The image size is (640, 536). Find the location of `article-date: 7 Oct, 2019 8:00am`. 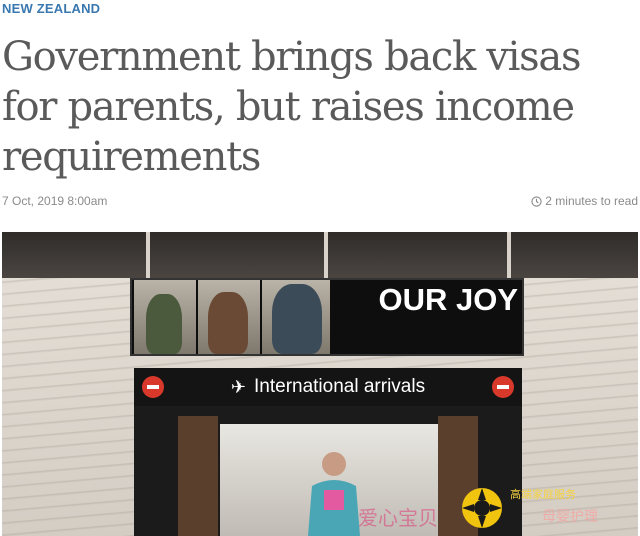

article-date: 7 Oct, 2019 8:00am is located at coordinates (55, 201).